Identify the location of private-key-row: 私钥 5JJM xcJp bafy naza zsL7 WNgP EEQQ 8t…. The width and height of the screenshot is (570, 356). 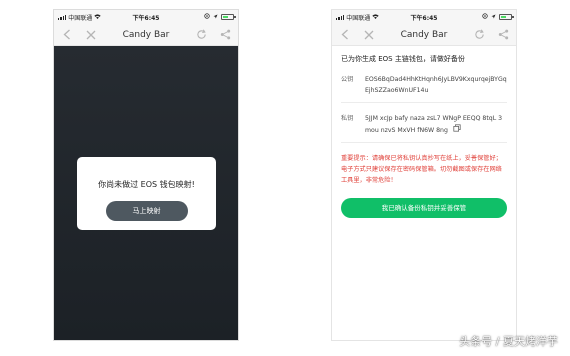
(424, 124).